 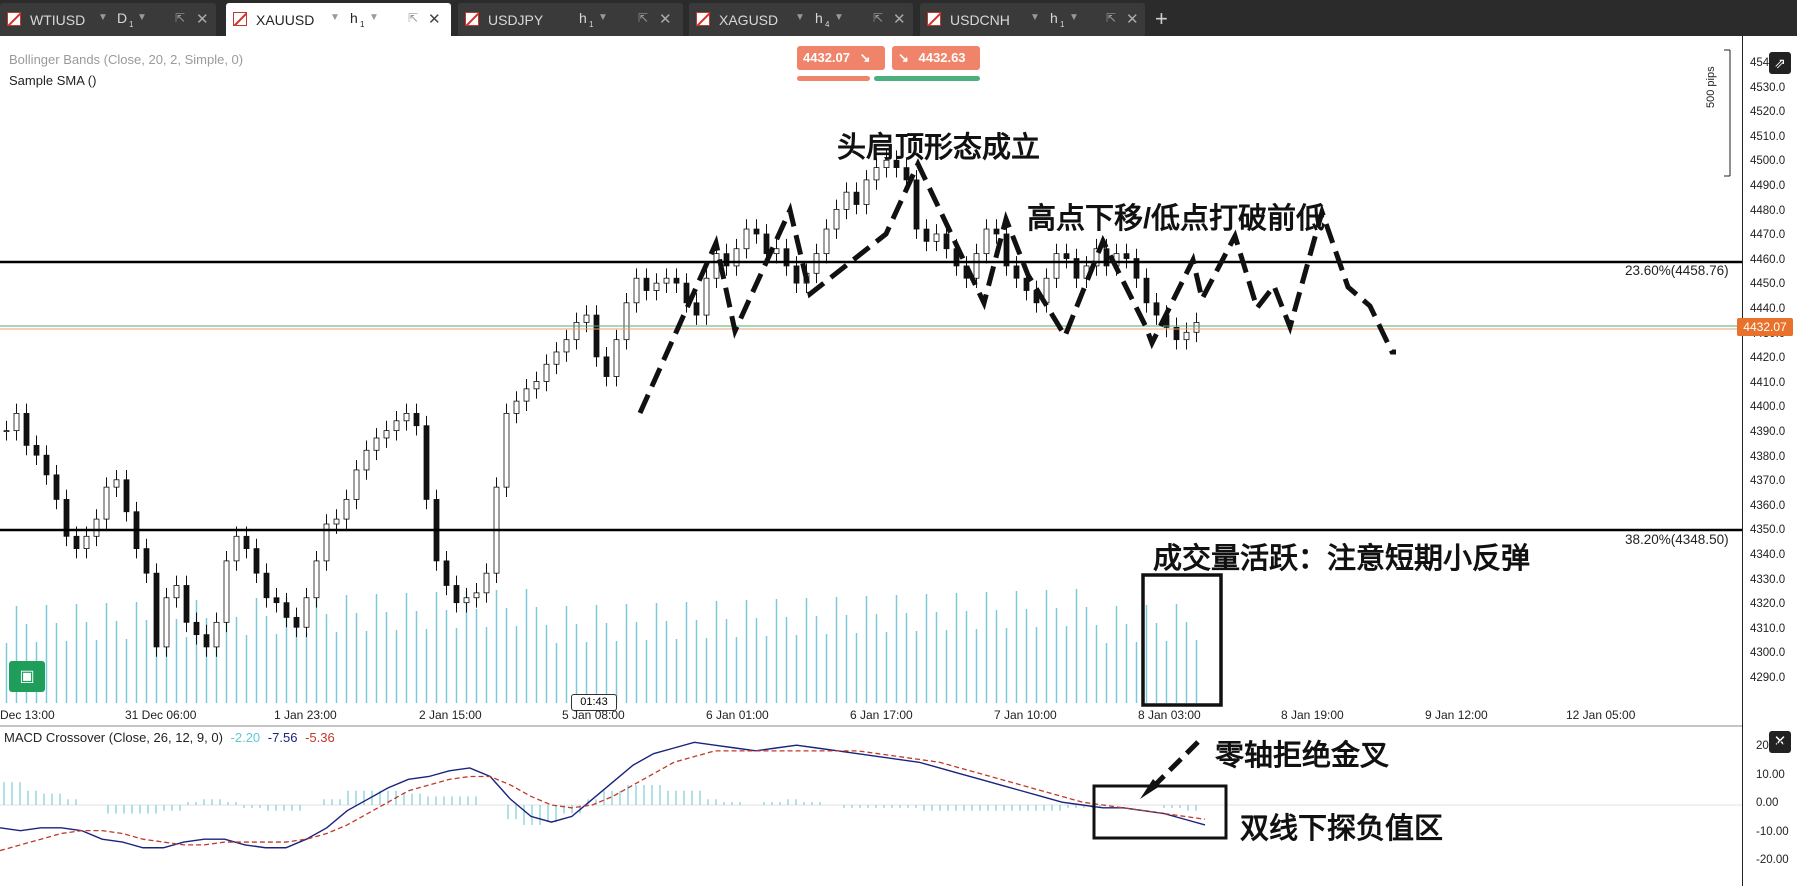 What do you see at coordinates (27, 715) in the screenshot?
I see `time-tick: Dec 13:00` at bounding box center [27, 715].